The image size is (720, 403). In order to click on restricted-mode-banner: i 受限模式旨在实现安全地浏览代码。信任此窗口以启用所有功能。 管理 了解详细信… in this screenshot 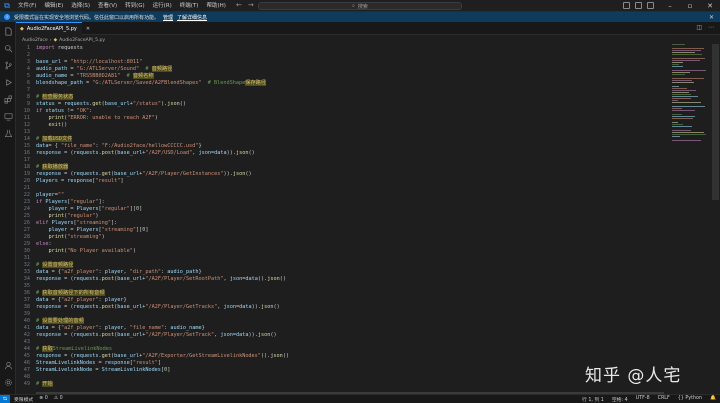, I will do `click(360, 17)`.